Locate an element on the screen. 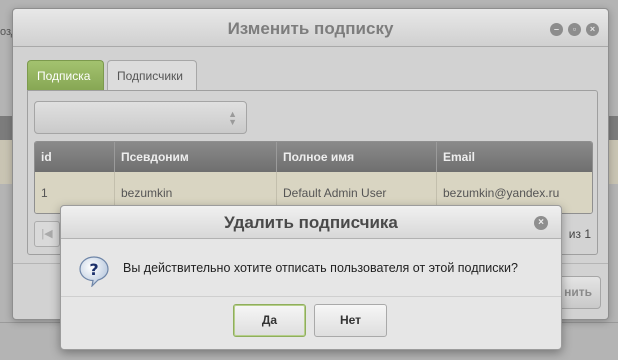 The height and width of the screenshot is (360, 618). pager-info: из 1 is located at coordinates (579, 234).